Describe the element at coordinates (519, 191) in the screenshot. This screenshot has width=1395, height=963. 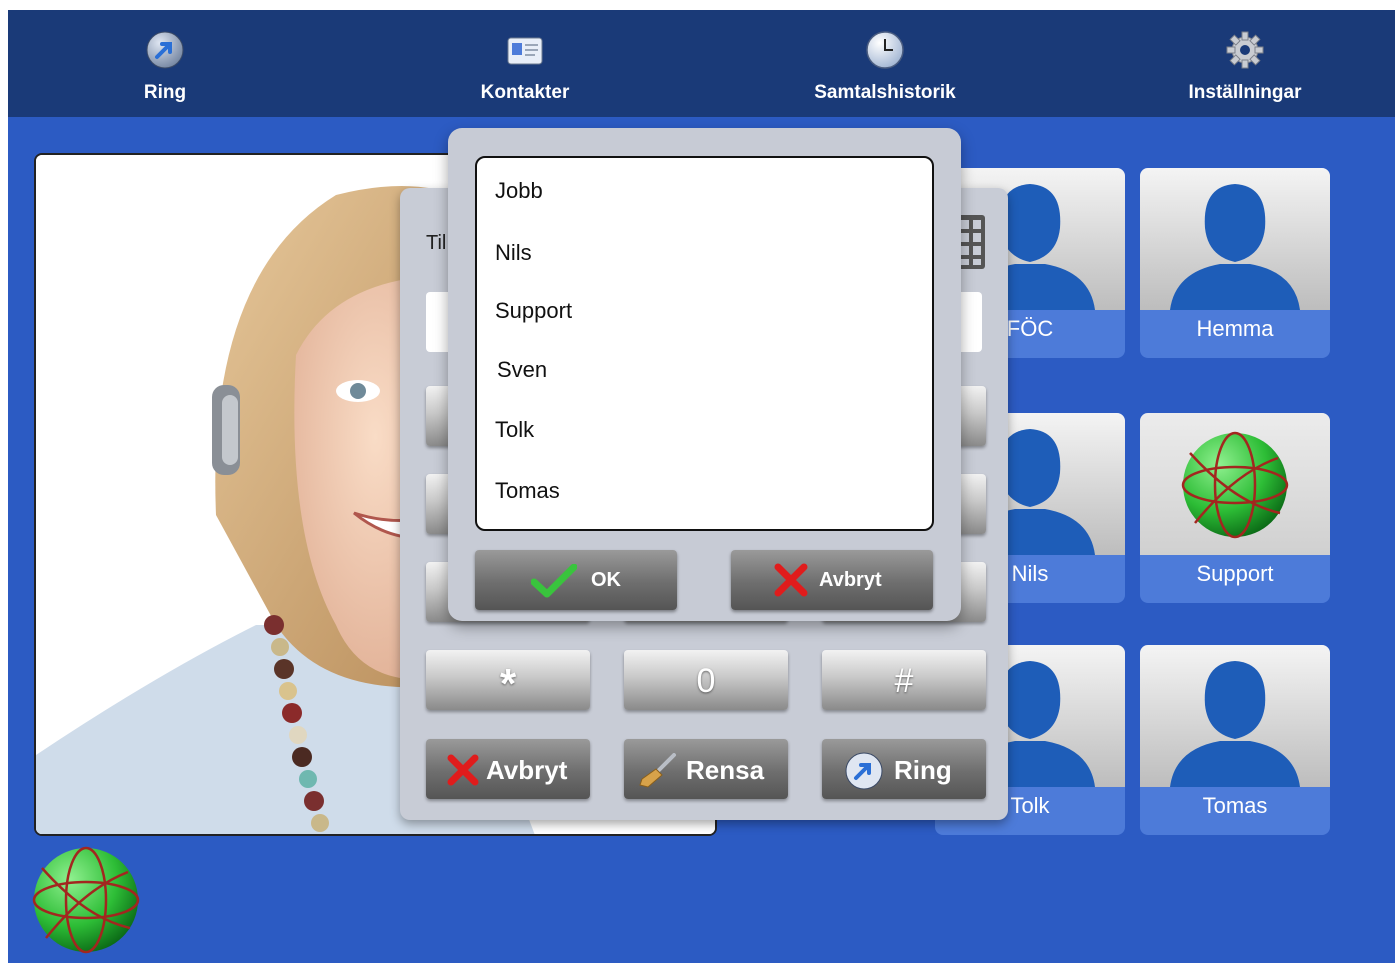
I see `picker-item-jobb: Jobb` at that location.